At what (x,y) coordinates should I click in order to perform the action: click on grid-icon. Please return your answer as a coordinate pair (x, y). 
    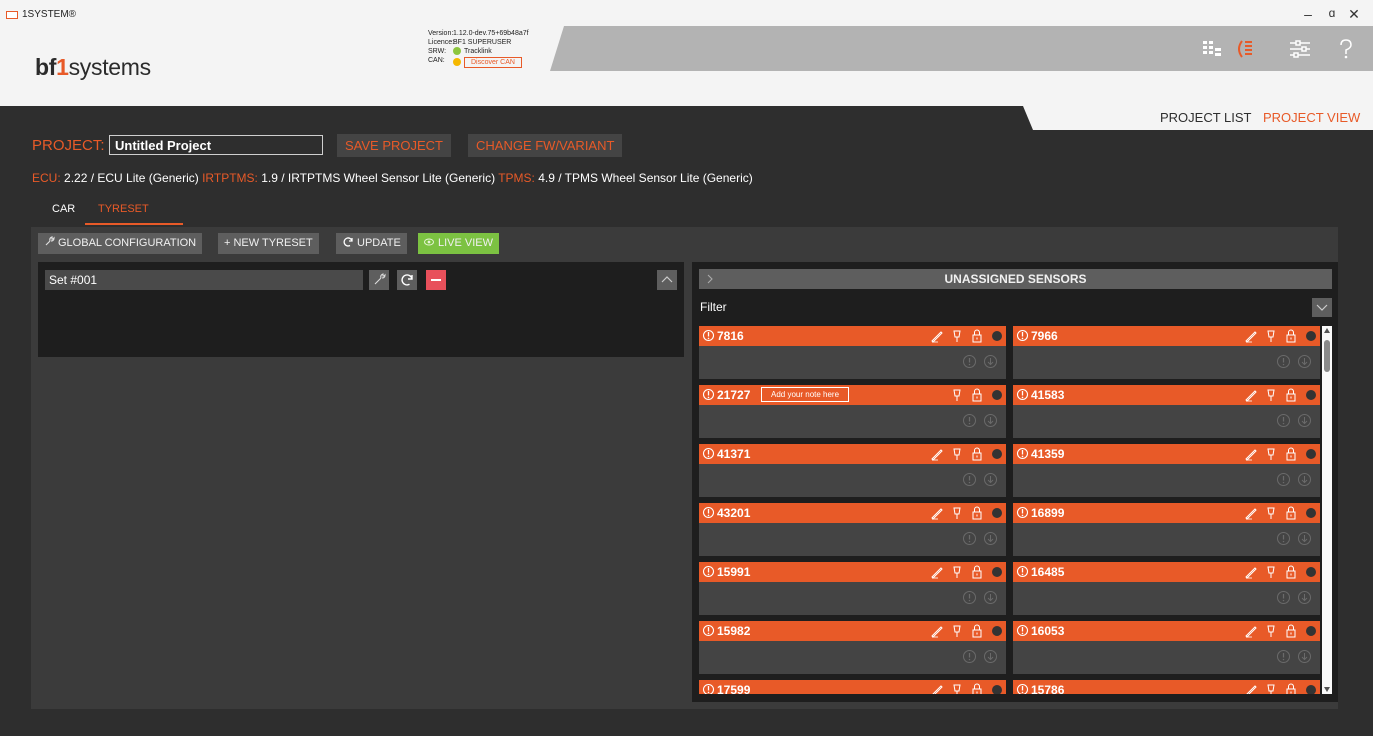
    Looking at the image, I should click on (1212, 49).